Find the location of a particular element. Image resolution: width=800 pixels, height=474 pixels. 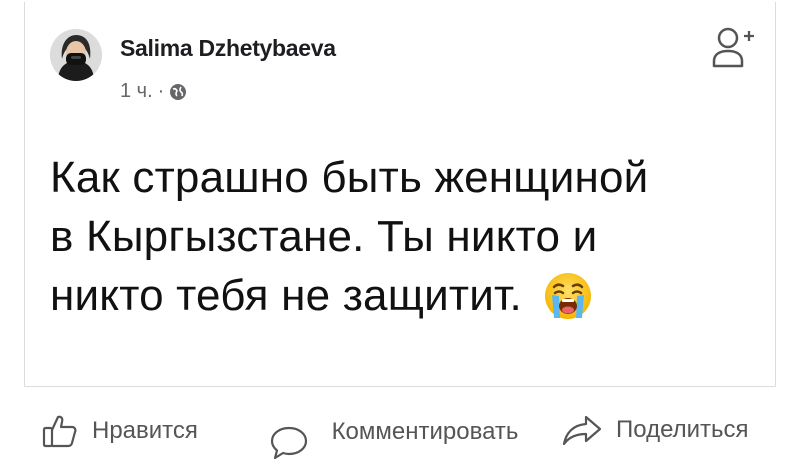

post-text-line: никто тебя не защитит. is located at coordinates (286, 295).